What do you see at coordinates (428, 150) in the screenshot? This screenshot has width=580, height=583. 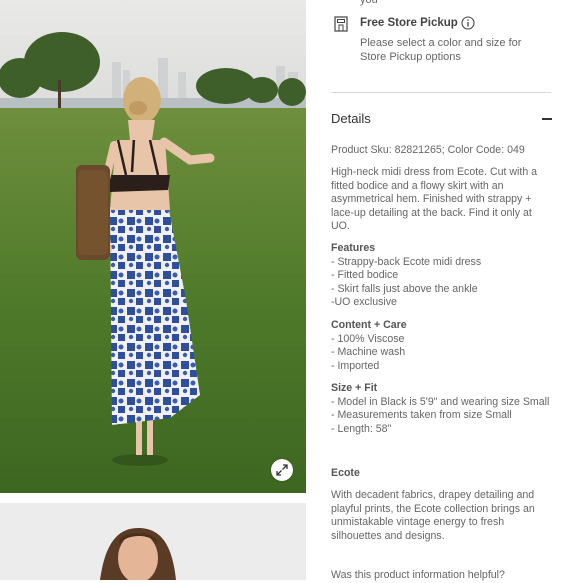 I see `product-sku: Product Sku: 82821265; Color Code: 049` at bounding box center [428, 150].